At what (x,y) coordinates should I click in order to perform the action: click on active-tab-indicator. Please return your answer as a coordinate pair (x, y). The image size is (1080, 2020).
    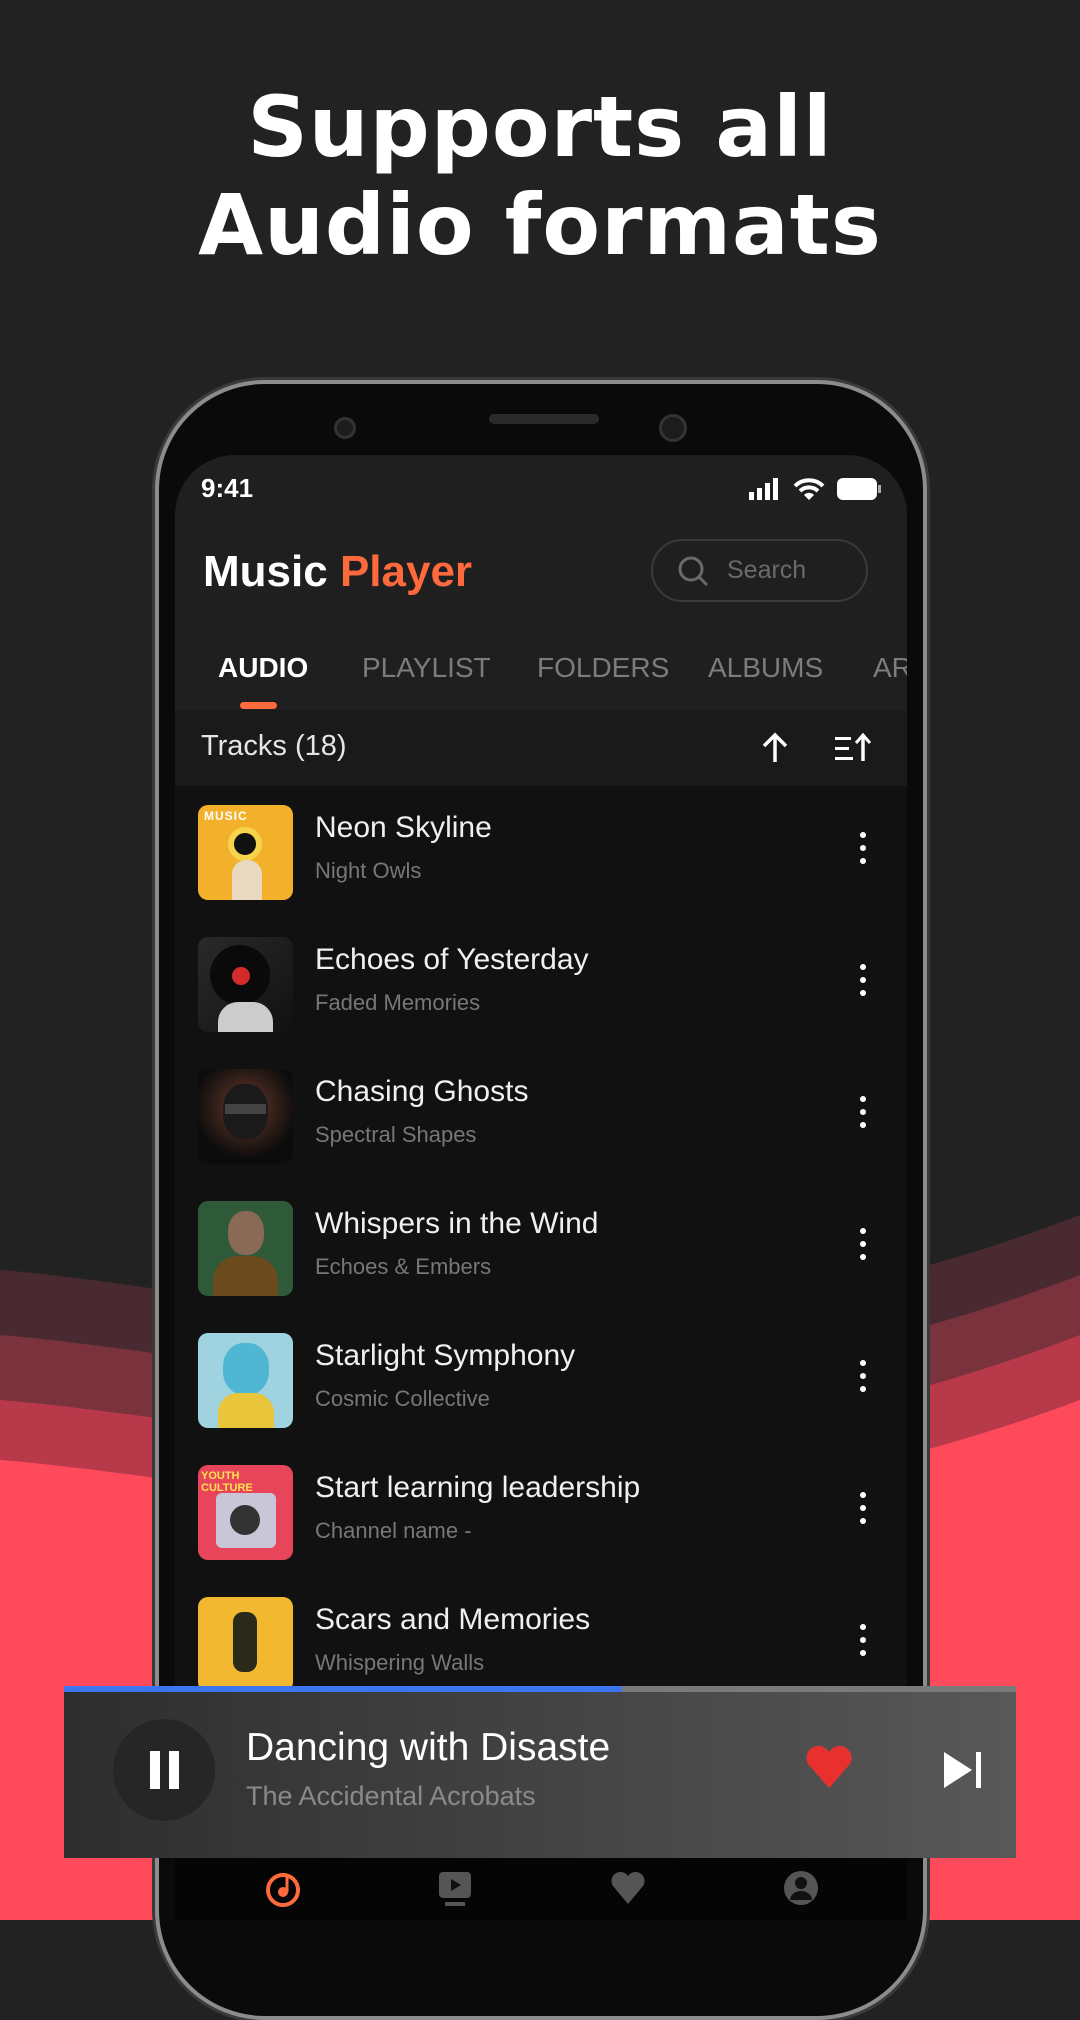
    Looking at the image, I should click on (258, 705).